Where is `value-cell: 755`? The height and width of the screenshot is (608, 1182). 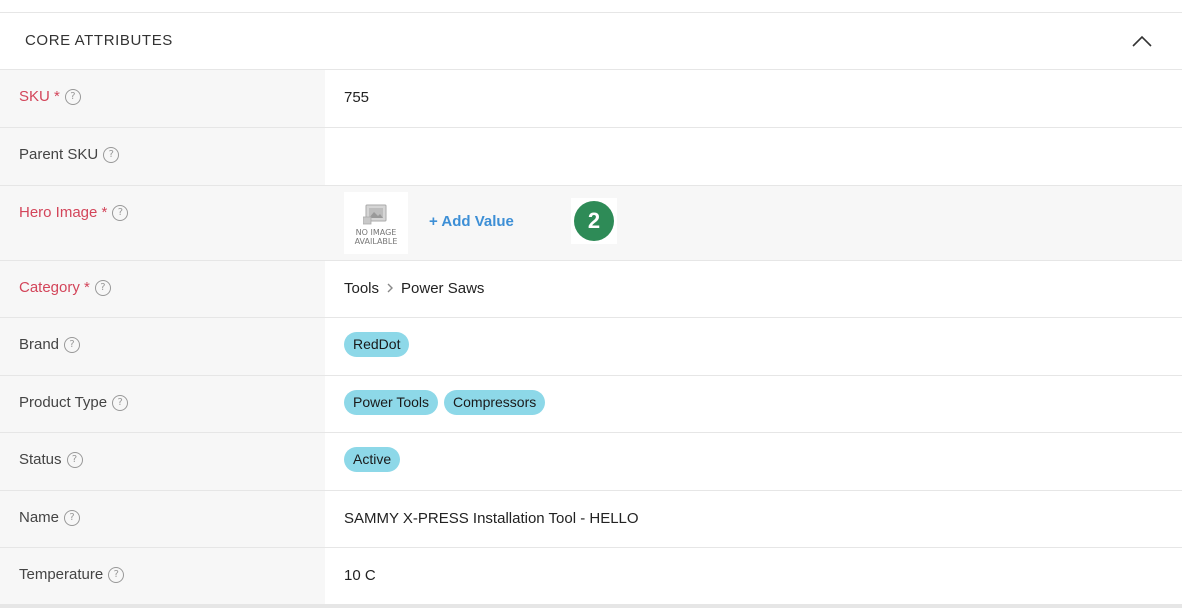 value-cell: 755 is located at coordinates (753, 98).